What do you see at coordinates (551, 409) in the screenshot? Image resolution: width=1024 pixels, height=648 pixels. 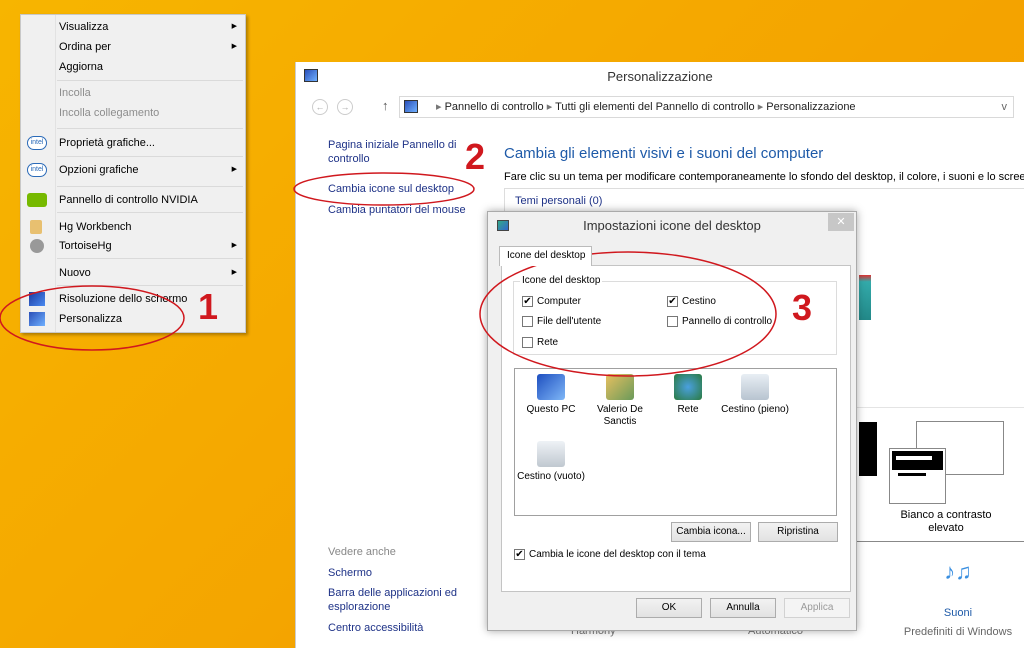 I see `icon-item-label: Questo PC` at bounding box center [551, 409].